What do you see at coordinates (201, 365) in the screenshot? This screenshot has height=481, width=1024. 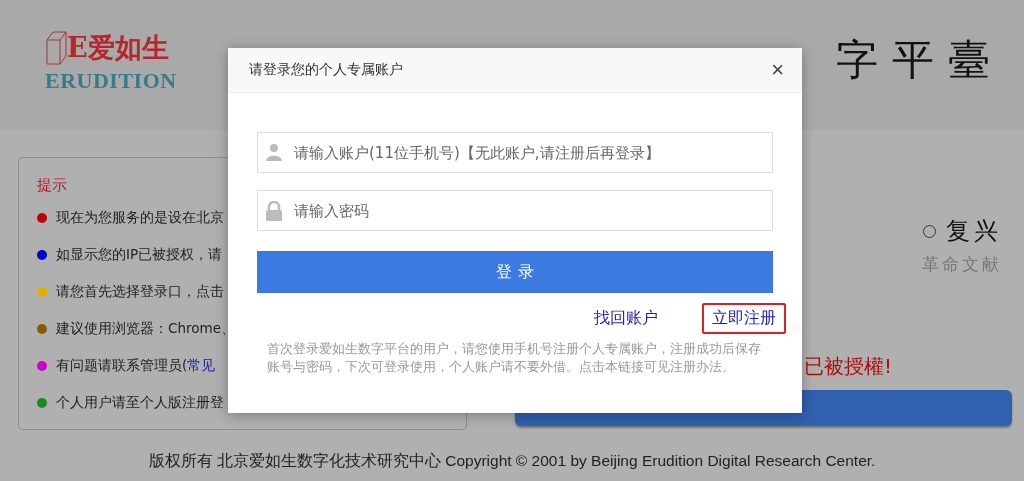 I see `help-link: 常见` at bounding box center [201, 365].